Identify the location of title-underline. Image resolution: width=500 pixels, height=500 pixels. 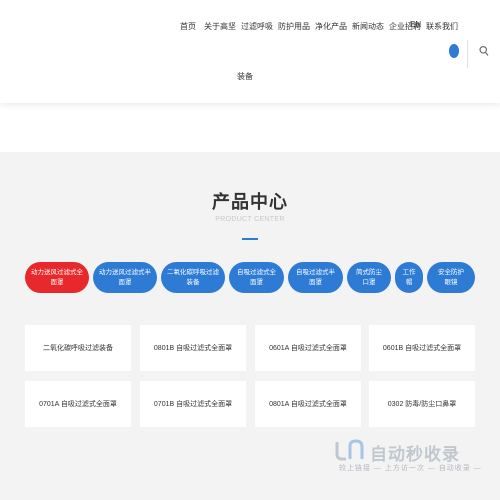
(250, 239).